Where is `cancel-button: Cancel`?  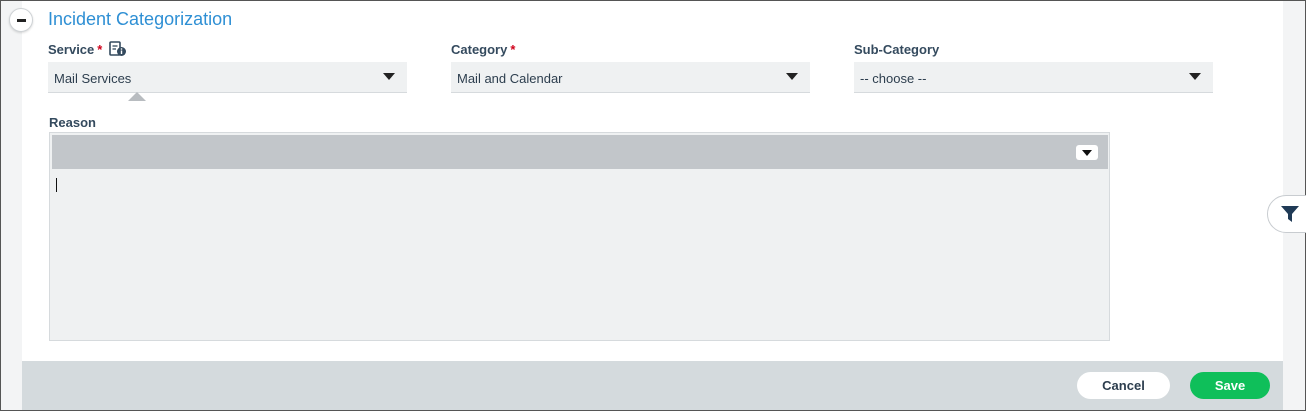
cancel-button: Cancel is located at coordinates (1123, 385).